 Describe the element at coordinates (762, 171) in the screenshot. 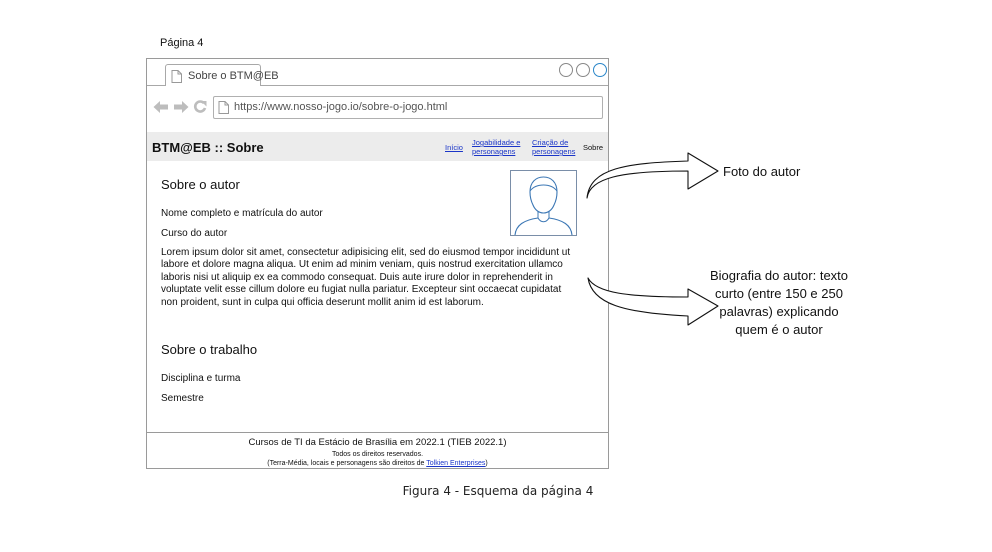

I see `annotation-photo: Foto do autor` at that location.